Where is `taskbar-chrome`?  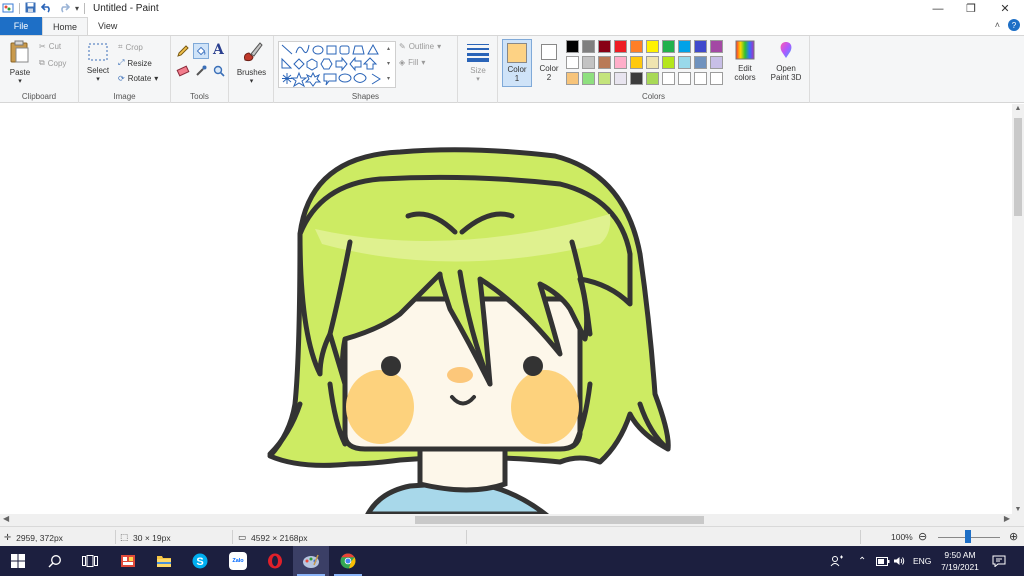
taskbar-chrome is located at coordinates (348, 561).